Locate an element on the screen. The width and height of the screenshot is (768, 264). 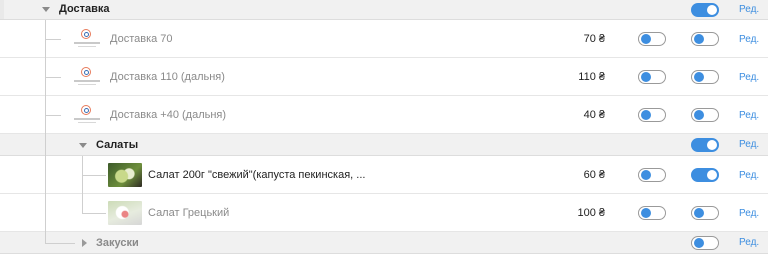
group-label: Салаты is located at coordinates (117, 145).